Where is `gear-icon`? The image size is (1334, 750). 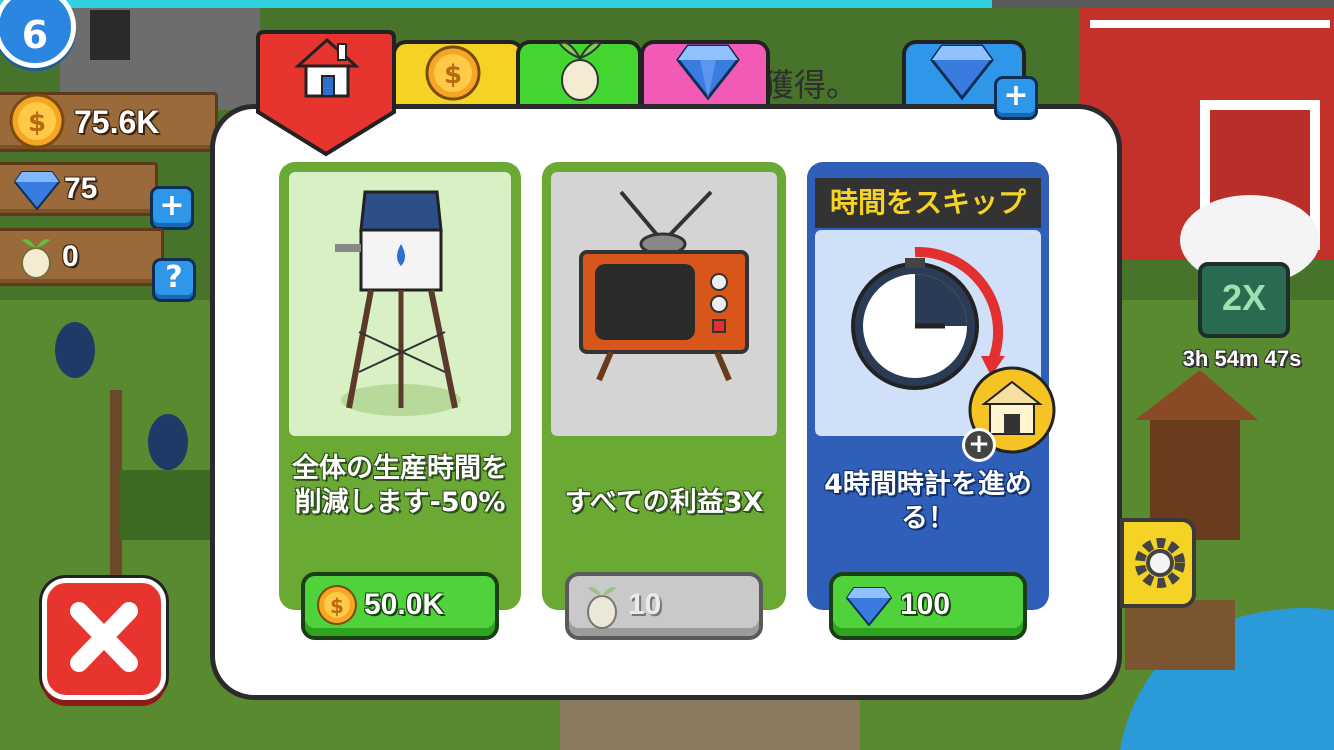
gear-icon is located at coordinates (1160, 563).